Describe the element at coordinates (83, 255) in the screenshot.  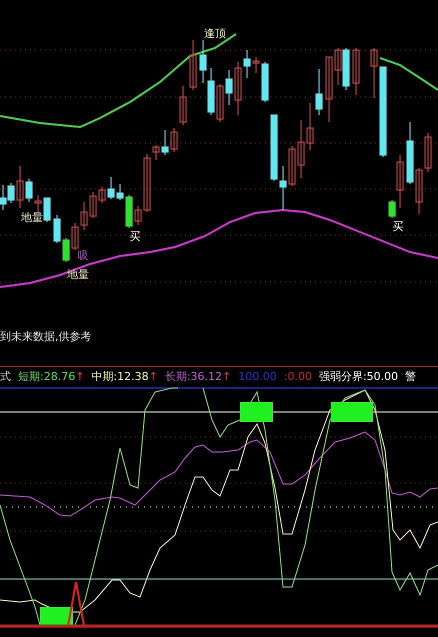
I see `chart-label: 吸` at that location.